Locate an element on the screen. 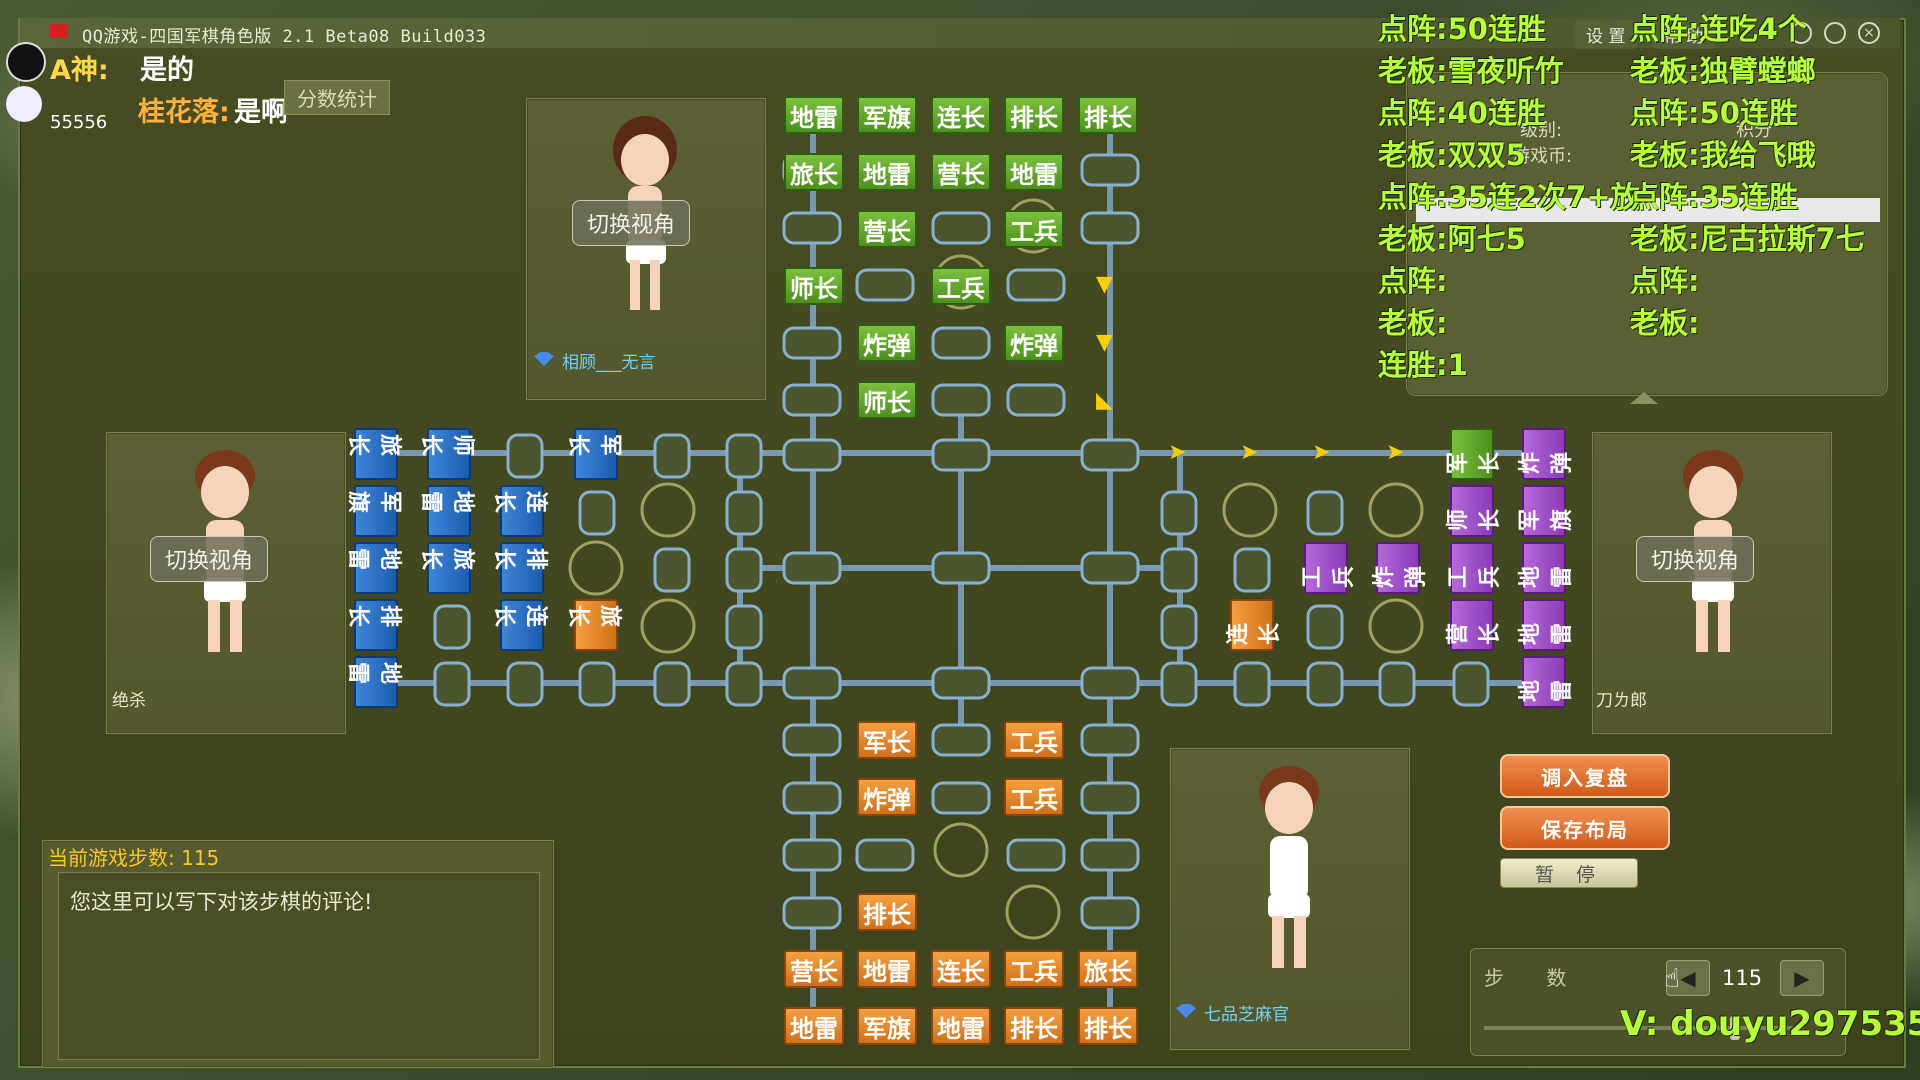 This screenshot has width=1920, height=1080. cursor-icon: ☝ is located at coordinates (1672, 979).